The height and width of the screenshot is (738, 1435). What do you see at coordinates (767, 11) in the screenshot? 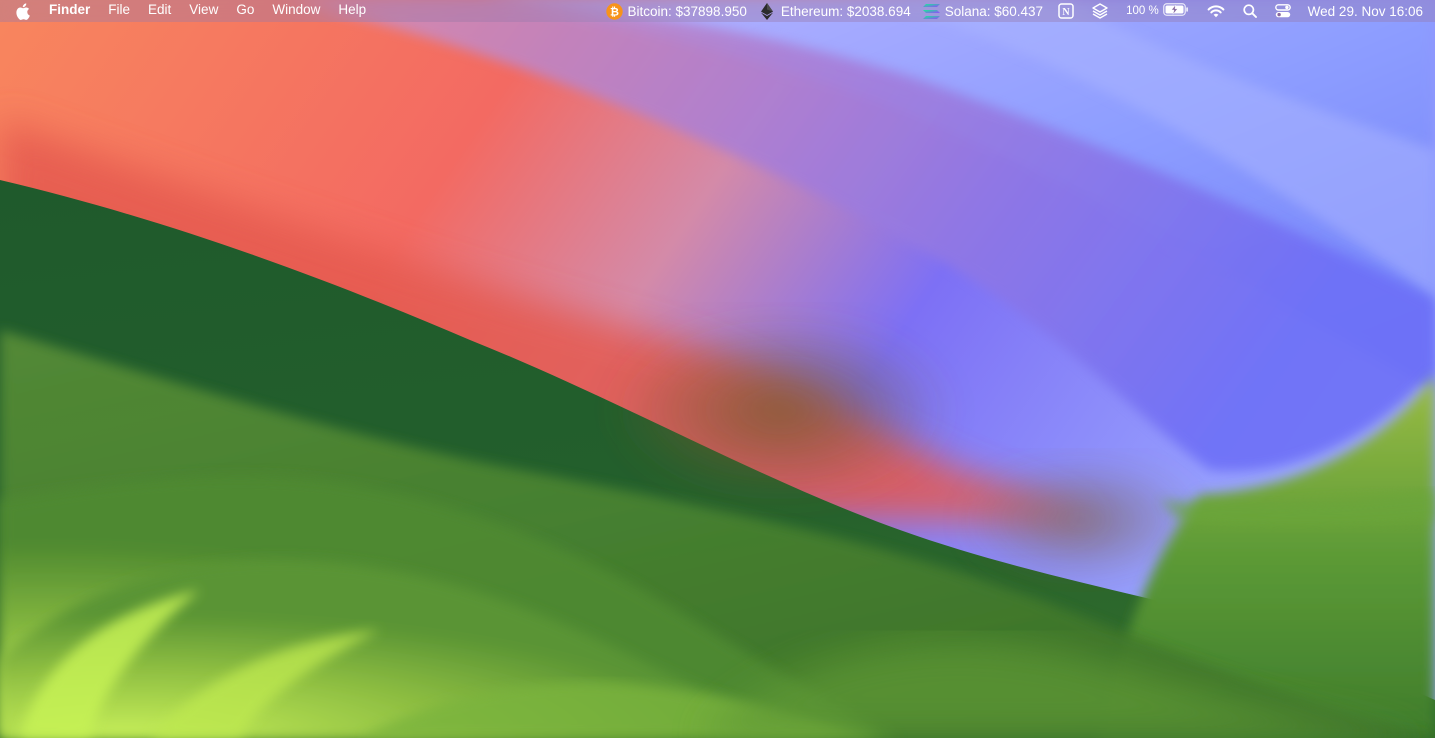
I see `ethereum-icon` at bounding box center [767, 11].